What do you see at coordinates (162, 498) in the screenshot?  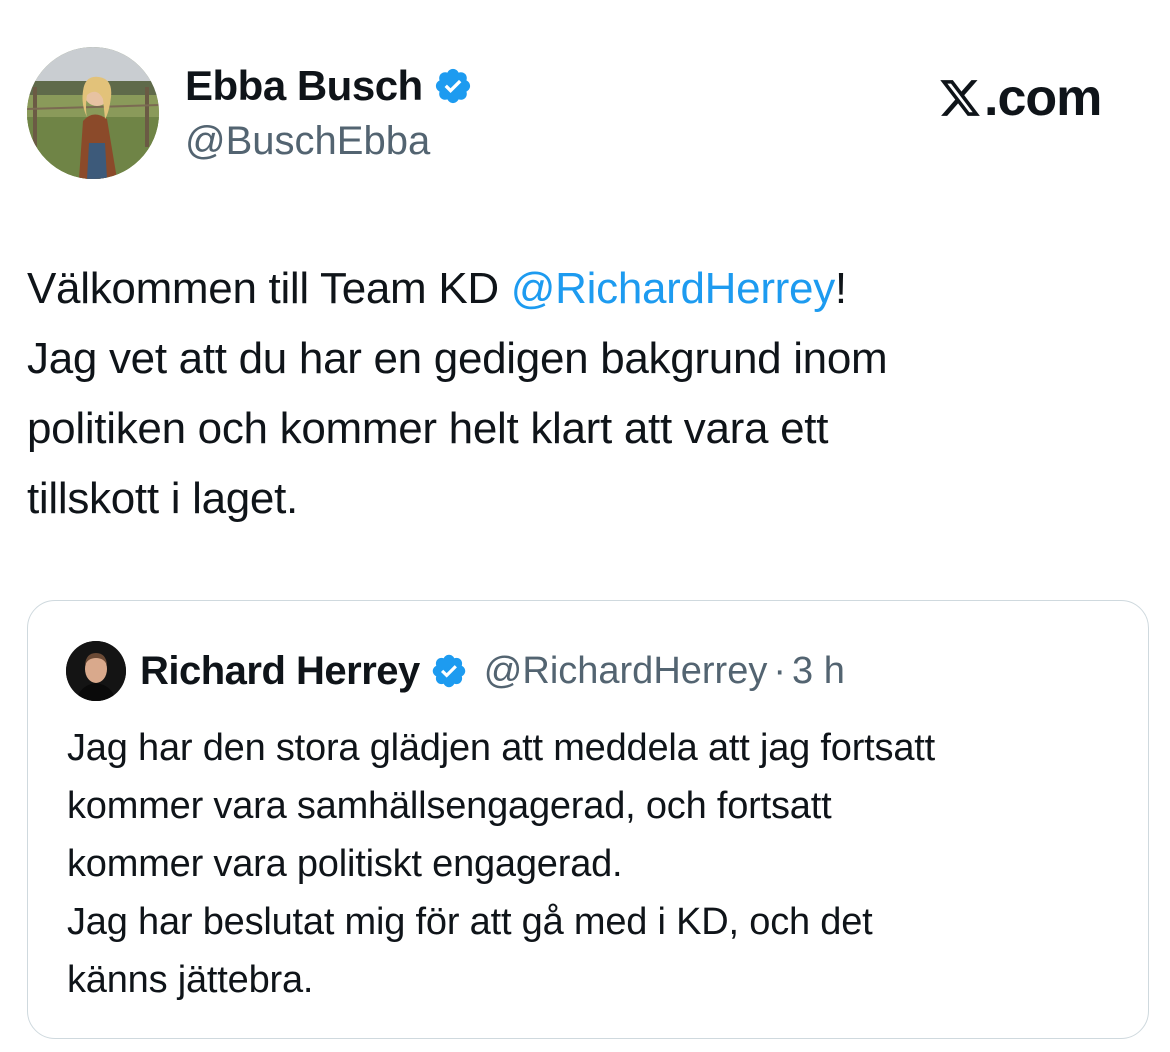 I see `tweet-line: tillskott i laget.` at bounding box center [162, 498].